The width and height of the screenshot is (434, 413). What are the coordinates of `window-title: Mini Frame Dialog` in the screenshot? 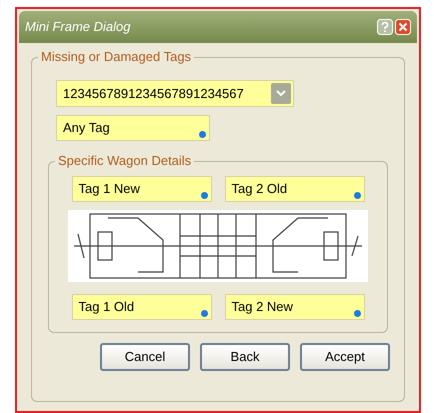 It's located at (77, 27).